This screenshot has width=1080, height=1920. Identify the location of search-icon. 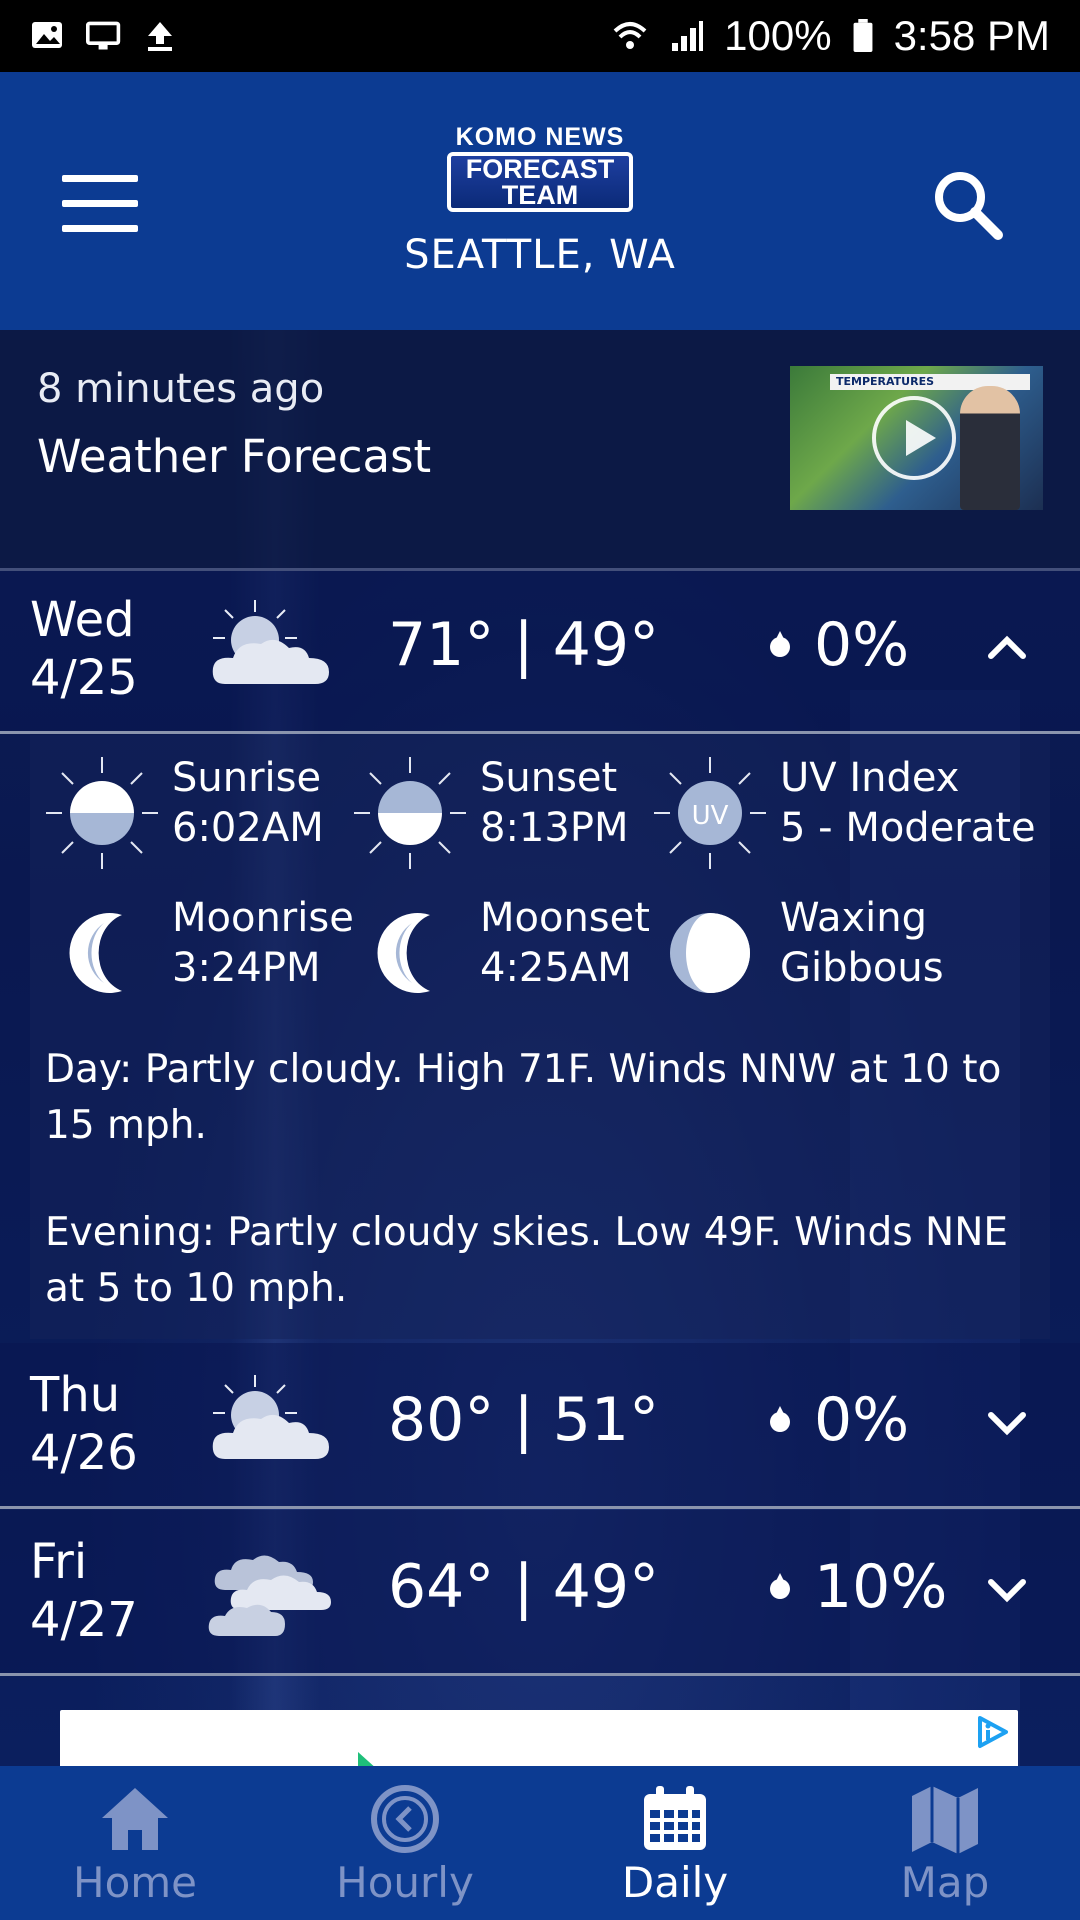
(968, 205).